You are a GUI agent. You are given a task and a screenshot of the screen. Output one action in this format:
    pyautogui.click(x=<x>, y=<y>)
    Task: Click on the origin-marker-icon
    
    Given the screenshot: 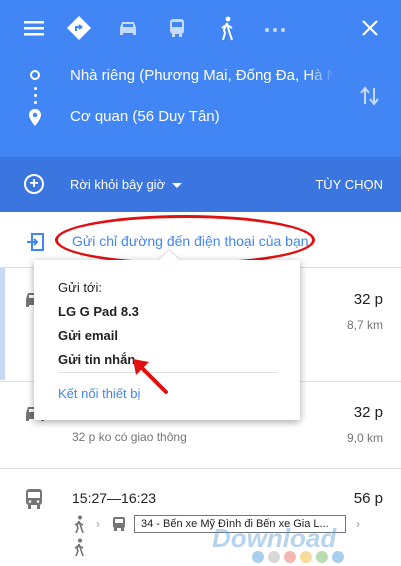 What is the action you would take?
    pyautogui.click(x=35, y=75)
    